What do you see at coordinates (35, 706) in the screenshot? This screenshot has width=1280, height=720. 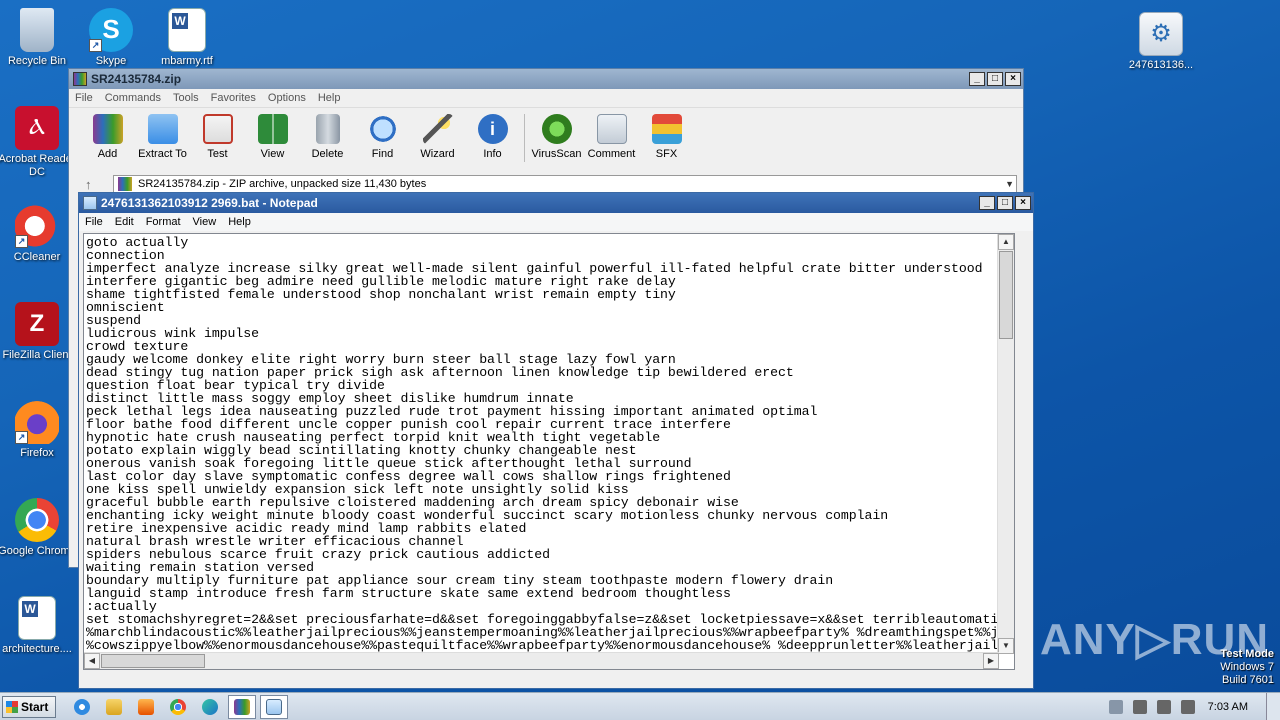 I see `start-label: Start` at bounding box center [35, 706].